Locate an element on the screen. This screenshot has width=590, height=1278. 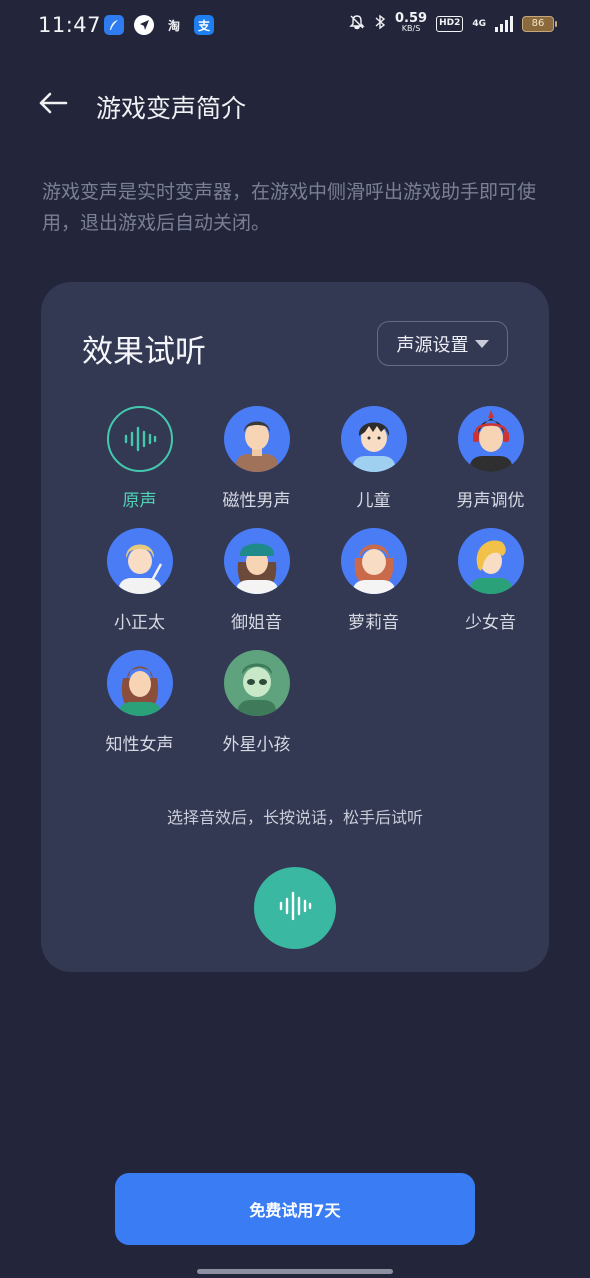
male-tuned-avatar is located at coordinates (490, 439).